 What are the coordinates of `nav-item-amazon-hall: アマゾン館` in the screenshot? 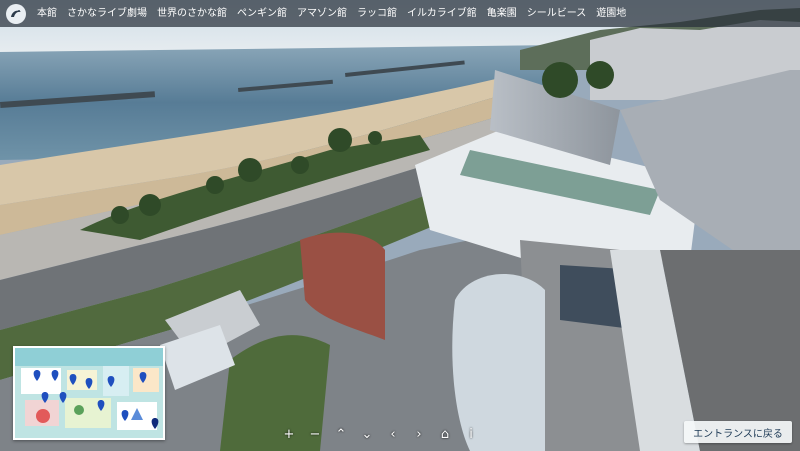 It's located at (322, 13).